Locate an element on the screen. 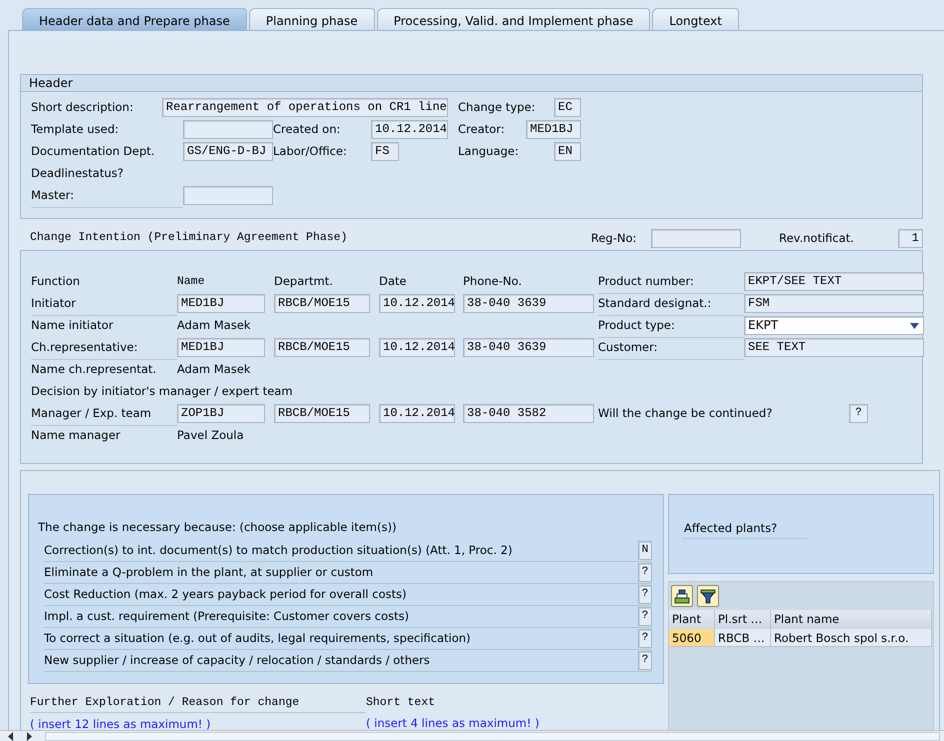  input-field: EKPT/SEE TEXT is located at coordinates (834, 281).